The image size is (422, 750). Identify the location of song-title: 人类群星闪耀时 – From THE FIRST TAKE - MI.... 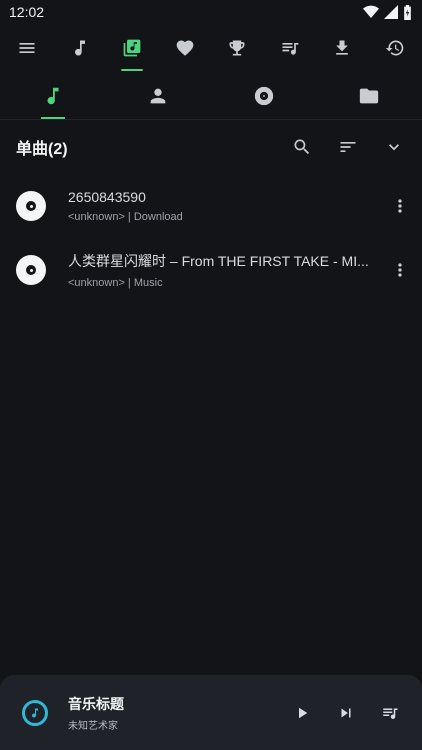
(218, 261).